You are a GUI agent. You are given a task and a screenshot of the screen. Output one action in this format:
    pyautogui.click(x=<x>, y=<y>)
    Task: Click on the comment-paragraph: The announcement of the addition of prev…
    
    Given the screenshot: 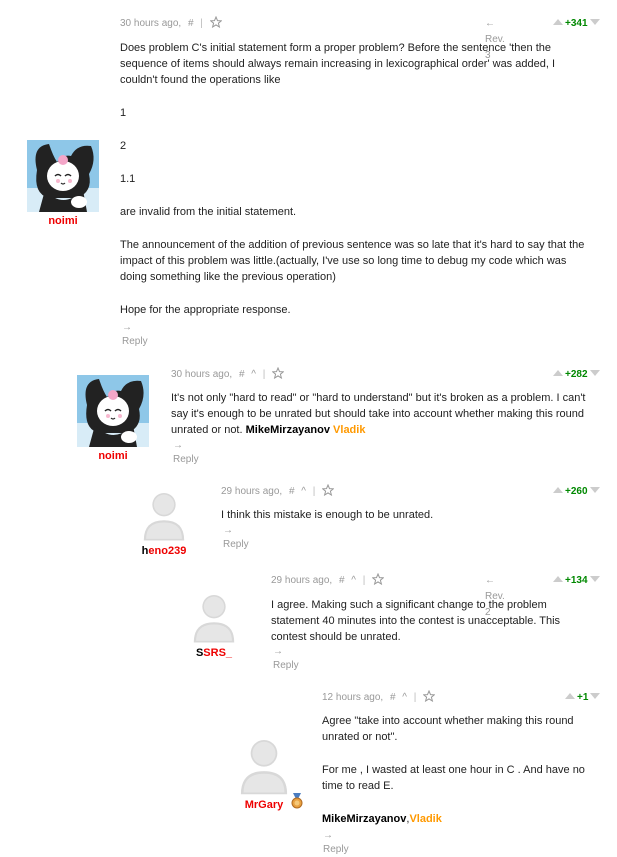 What is the action you would take?
    pyautogui.click(x=352, y=261)
    